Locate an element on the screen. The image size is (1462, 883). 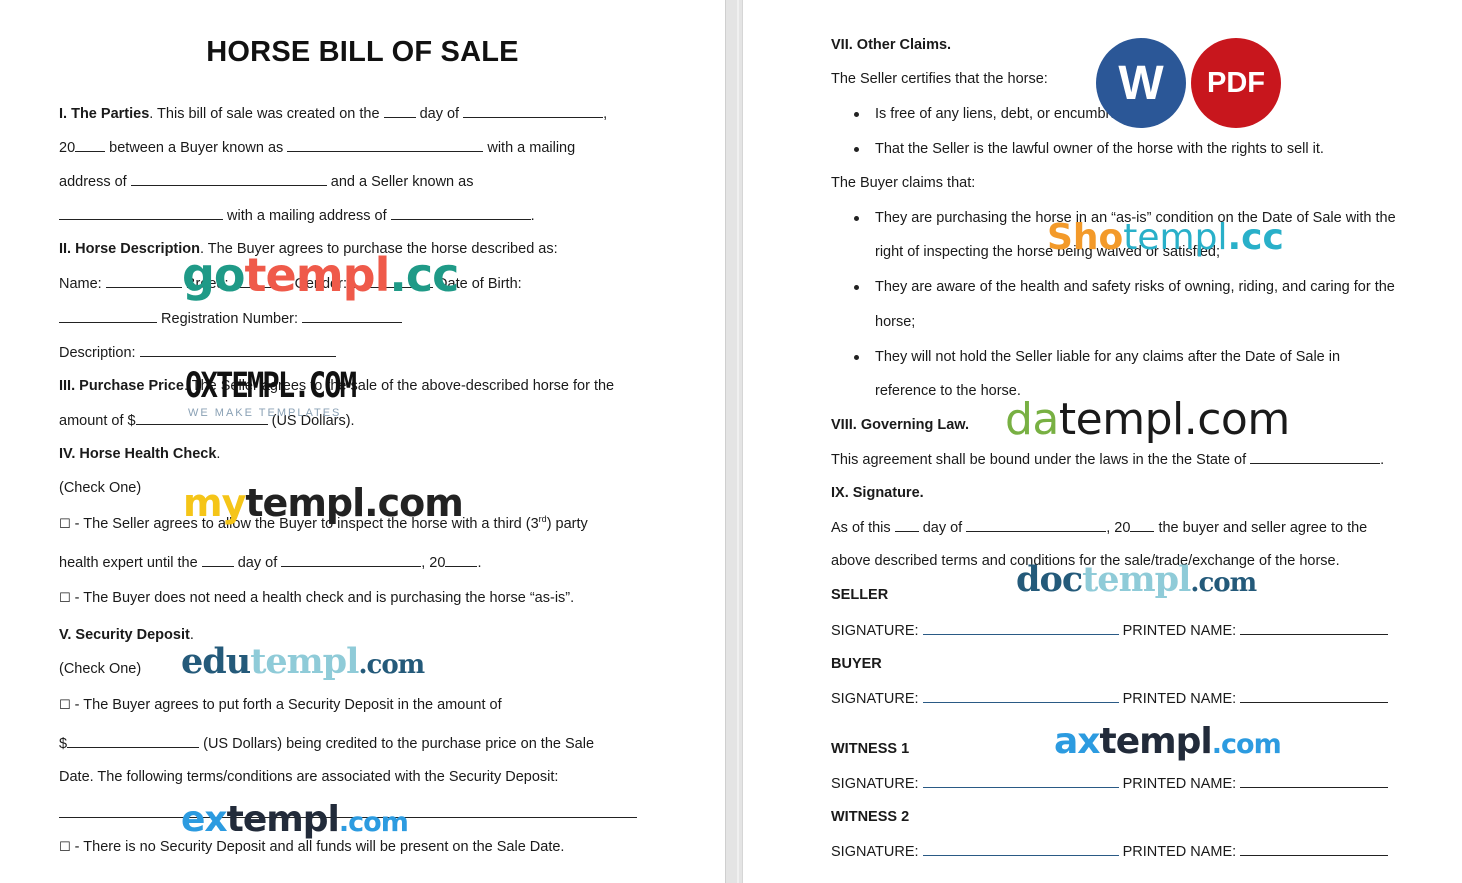
blank-inspection-day is located at coordinates (217, 560).